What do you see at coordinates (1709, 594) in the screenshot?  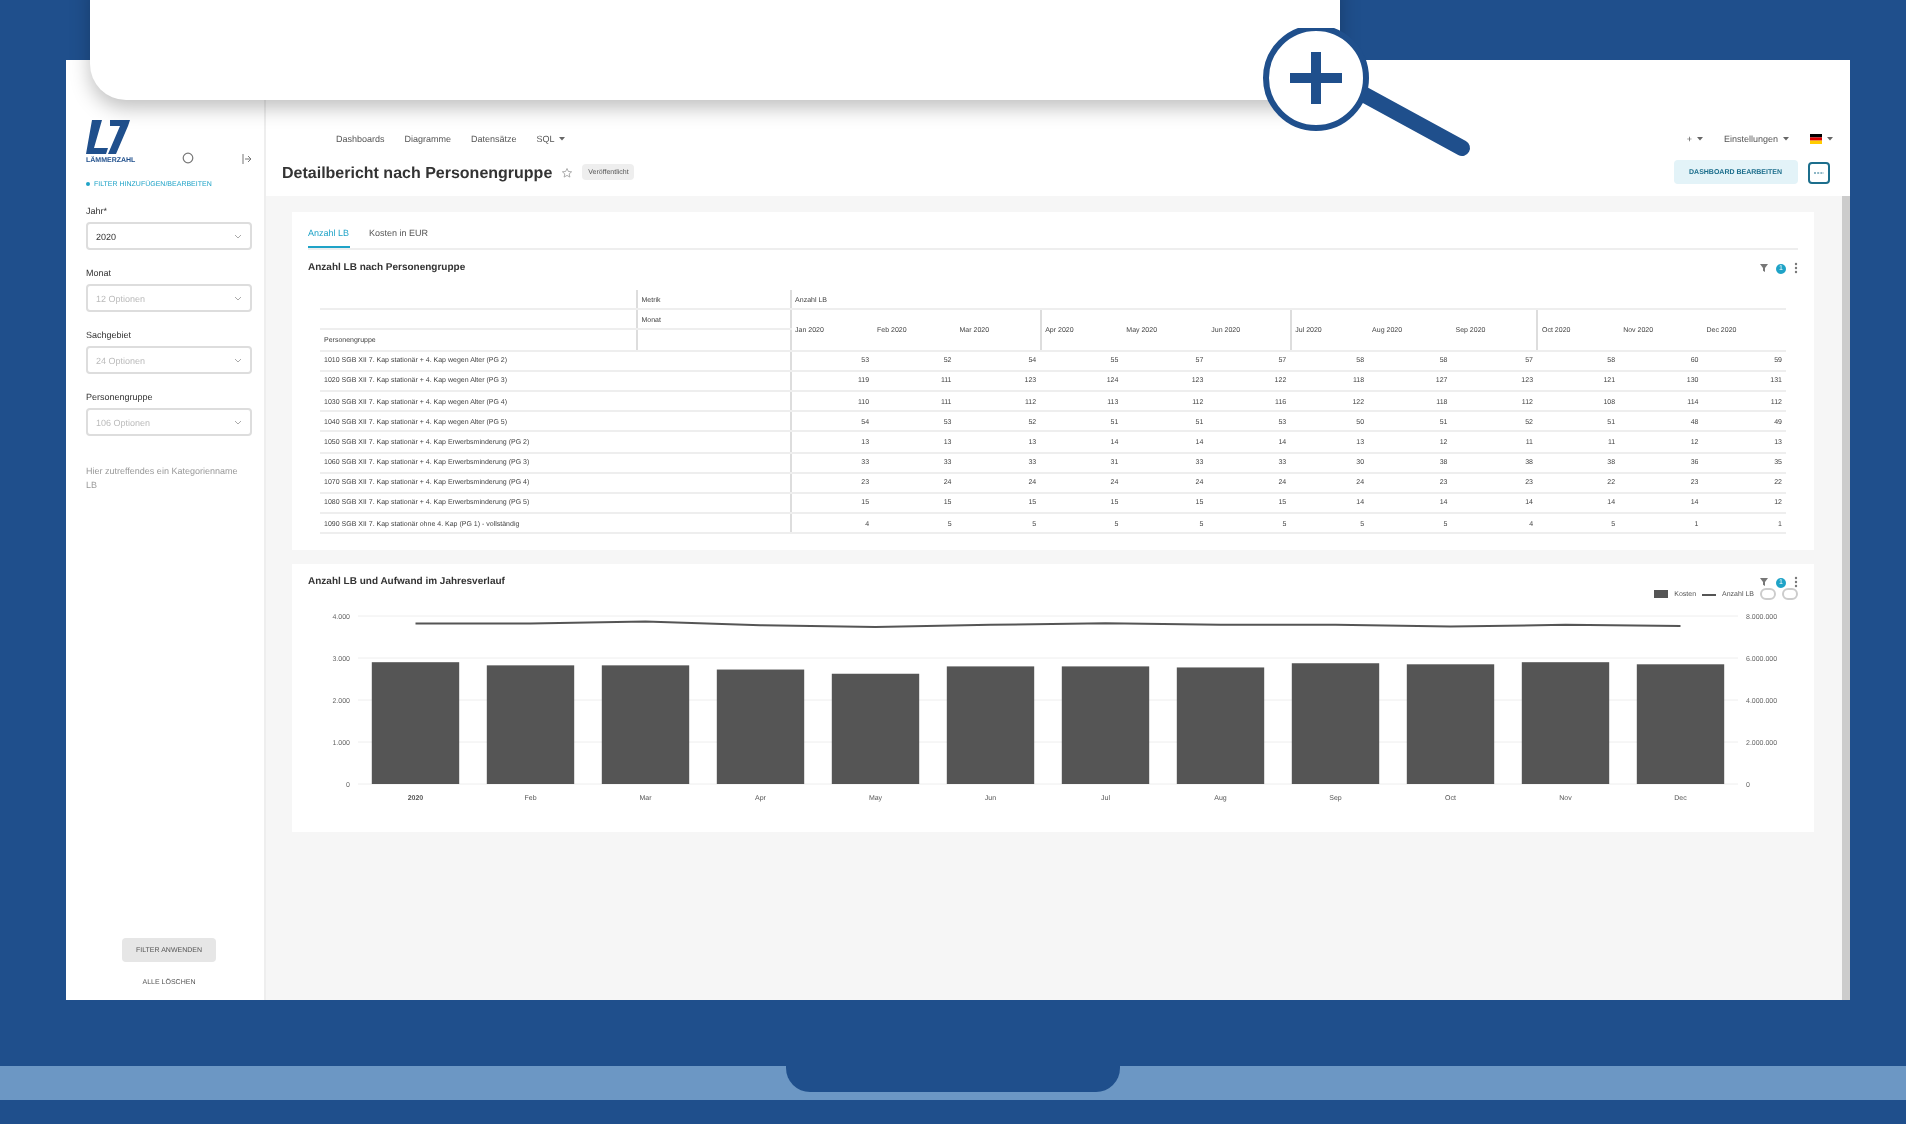 I see `legend-line` at bounding box center [1709, 594].